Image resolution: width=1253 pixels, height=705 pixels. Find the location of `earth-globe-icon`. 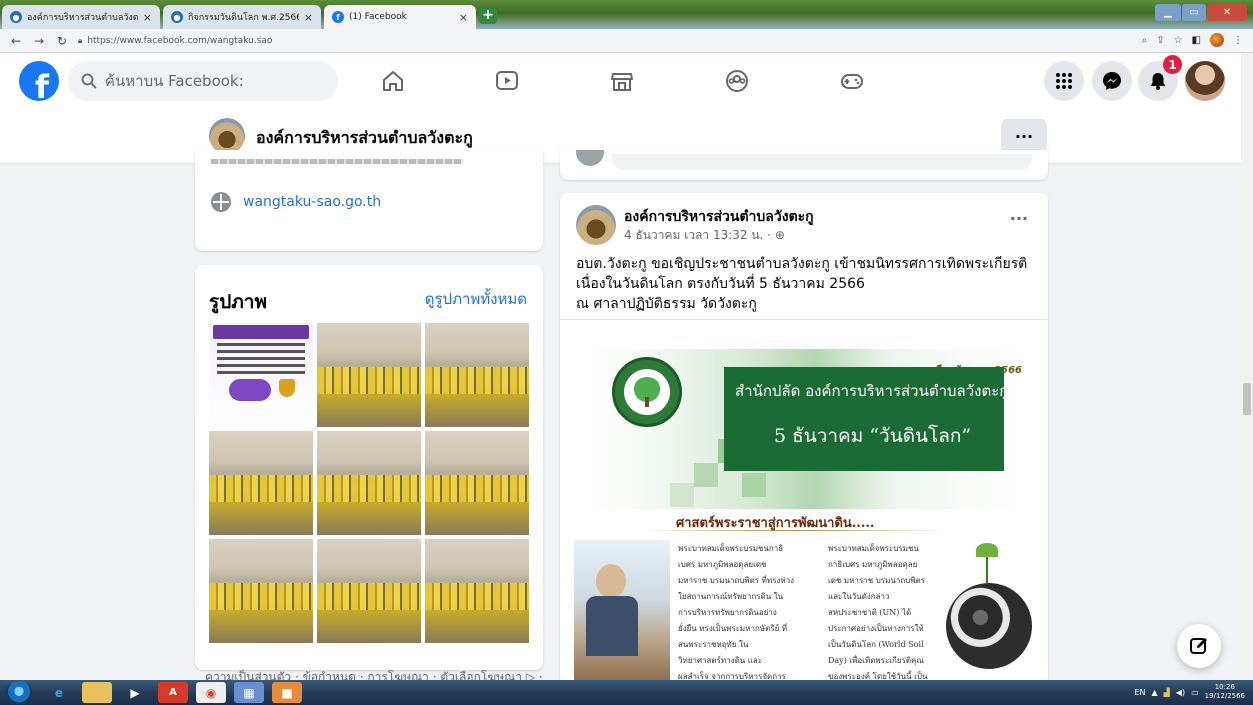

earth-globe-icon is located at coordinates (989, 626).